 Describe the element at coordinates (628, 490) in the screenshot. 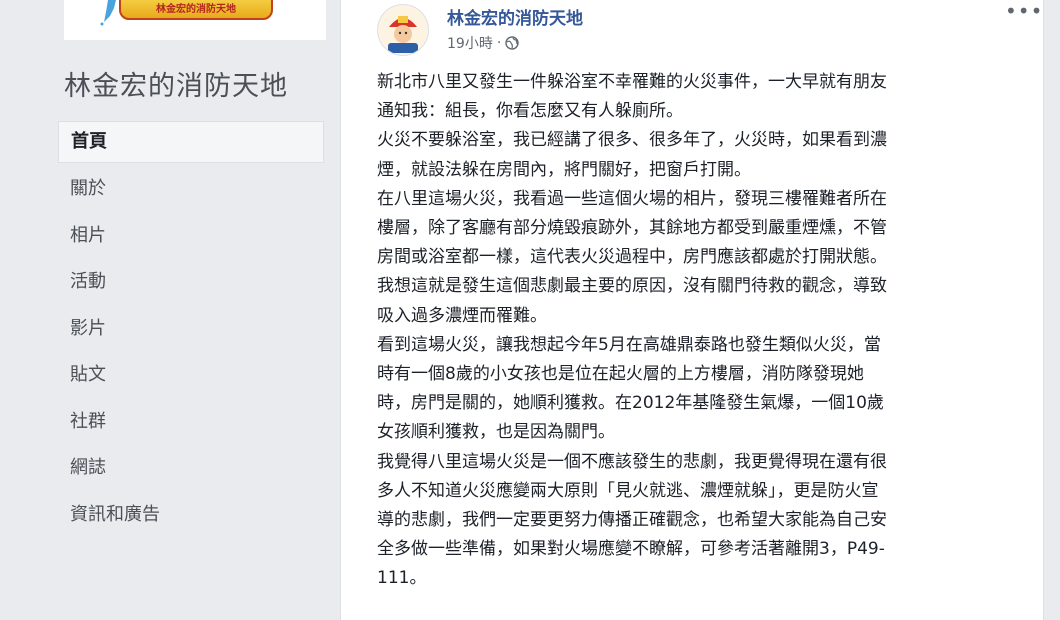

I see `post-line: 多人不知道火災應變兩大原則「見火就逃、濃煙就躲」，更是防火宣` at that location.